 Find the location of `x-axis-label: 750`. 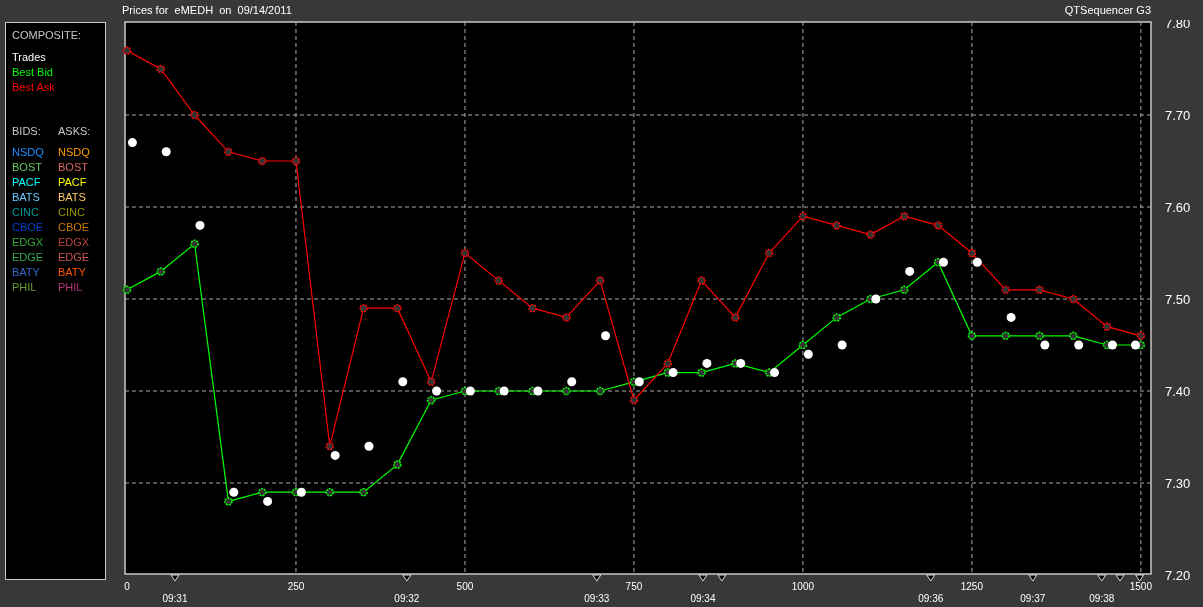

x-axis-label: 750 is located at coordinates (634, 586).